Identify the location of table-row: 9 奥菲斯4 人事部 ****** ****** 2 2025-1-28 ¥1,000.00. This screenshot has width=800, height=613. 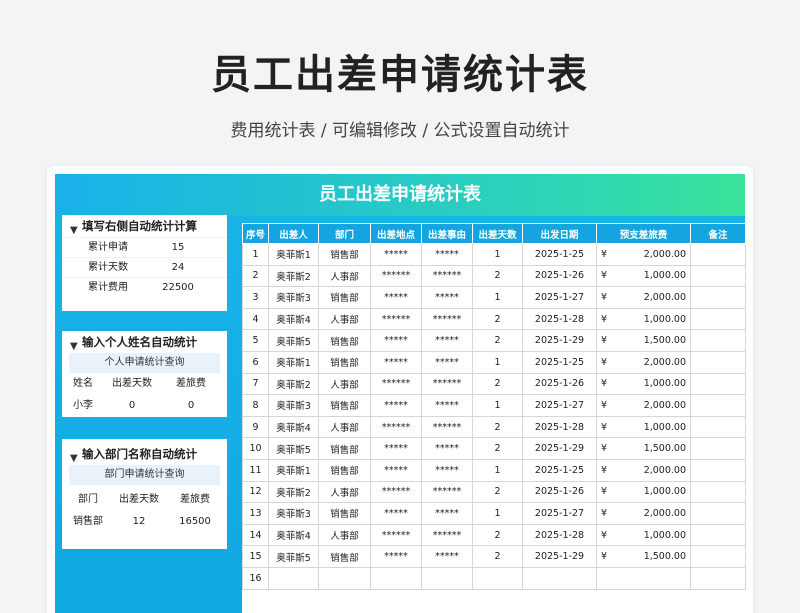
(494, 427).